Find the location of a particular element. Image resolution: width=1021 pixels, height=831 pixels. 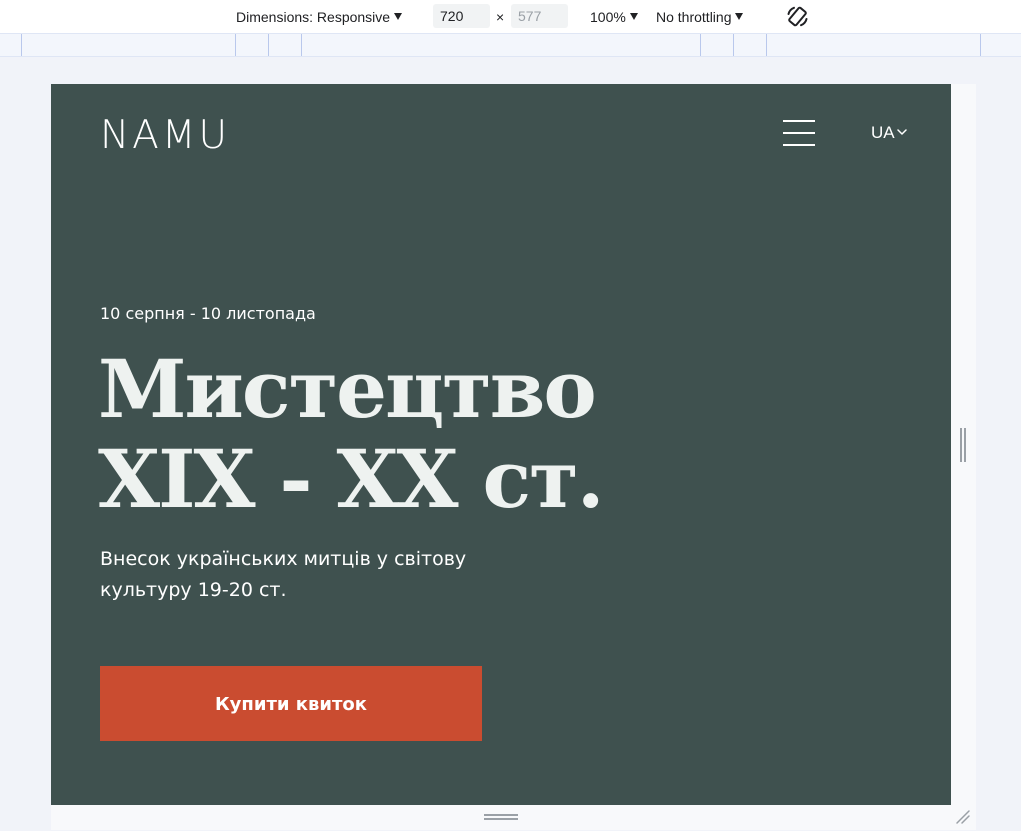

language-switcher: UA is located at coordinates (889, 133).